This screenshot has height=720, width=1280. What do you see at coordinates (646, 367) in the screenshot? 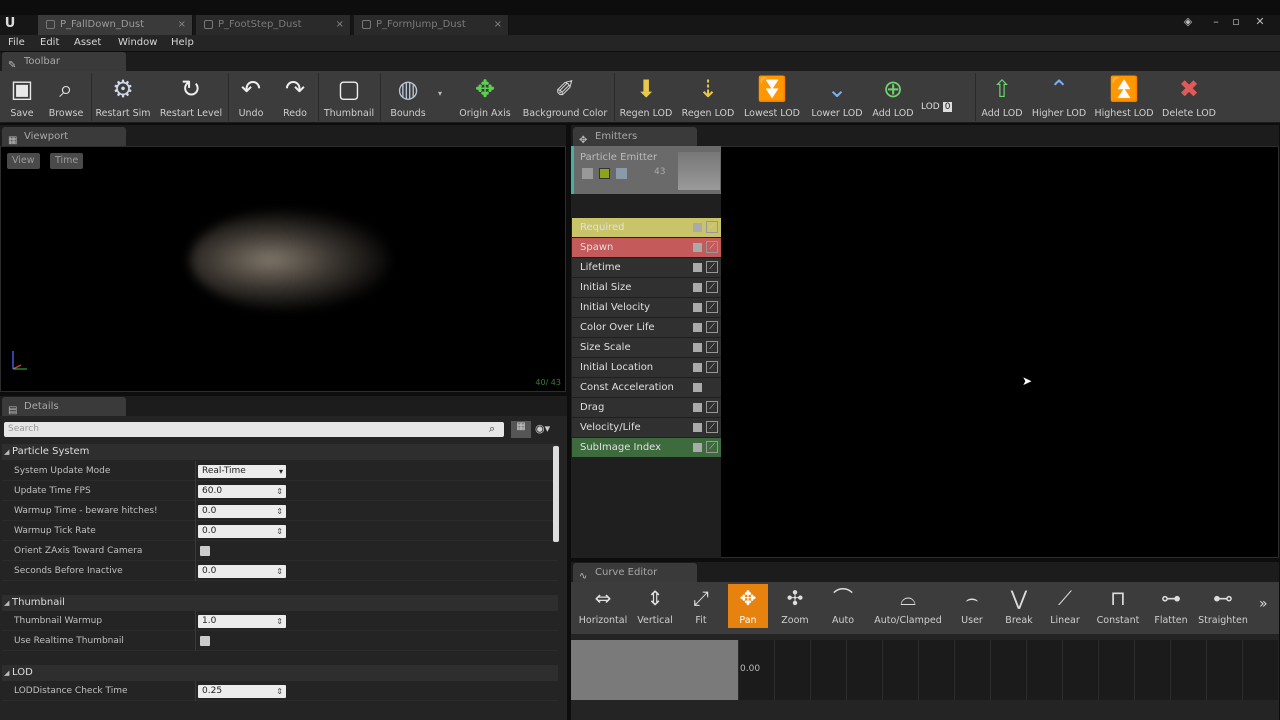
I see `emitter-module: Initial Location ⟋` at bounding box center [646, 367].